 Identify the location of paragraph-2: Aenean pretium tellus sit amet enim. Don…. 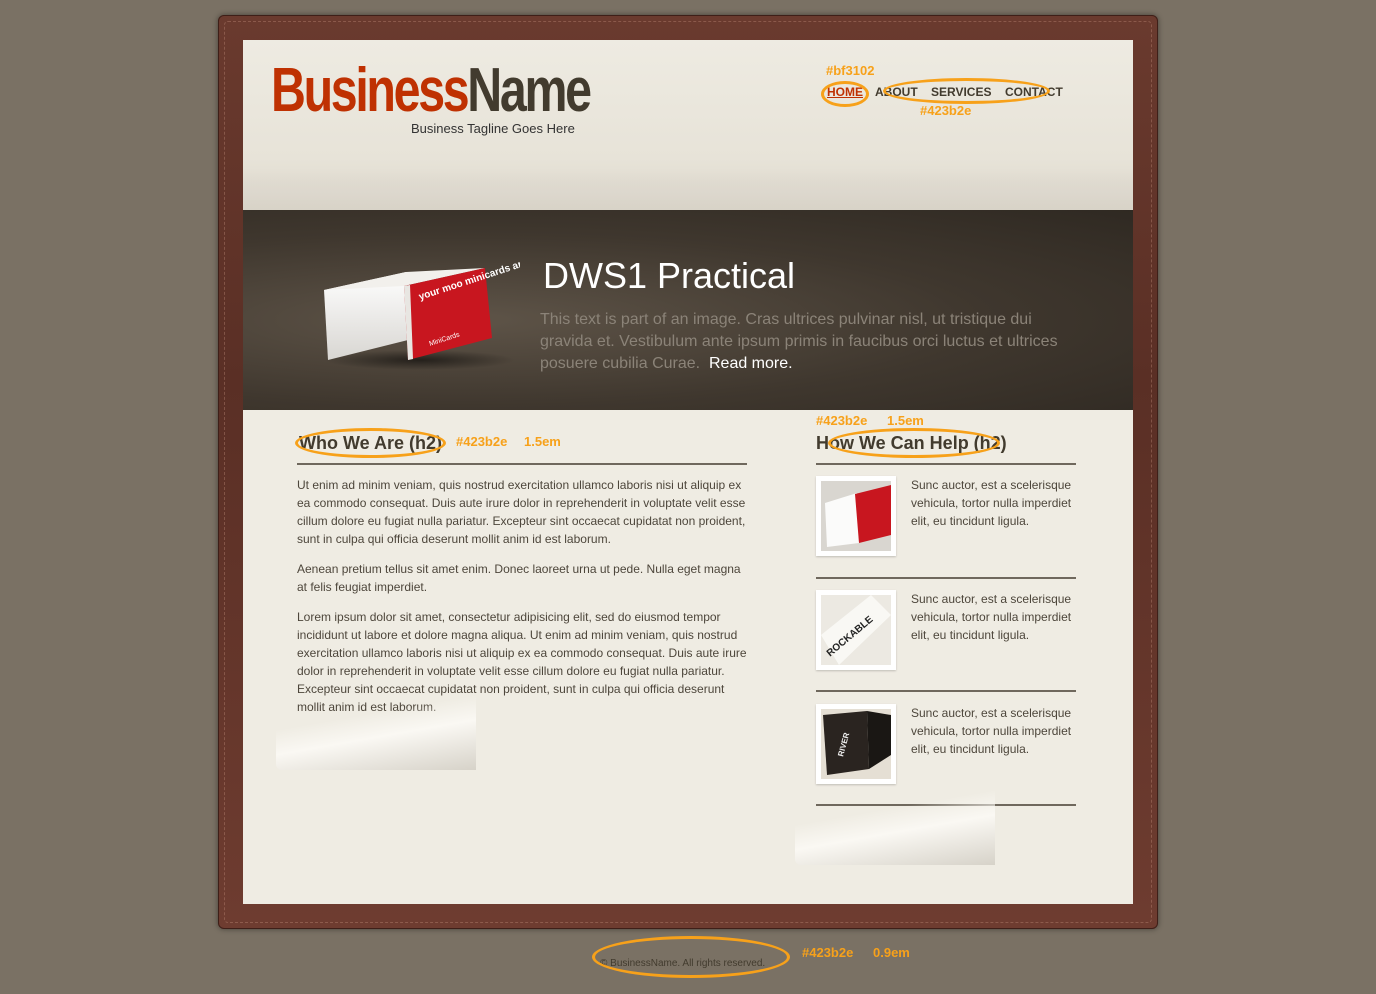
(519, 578).